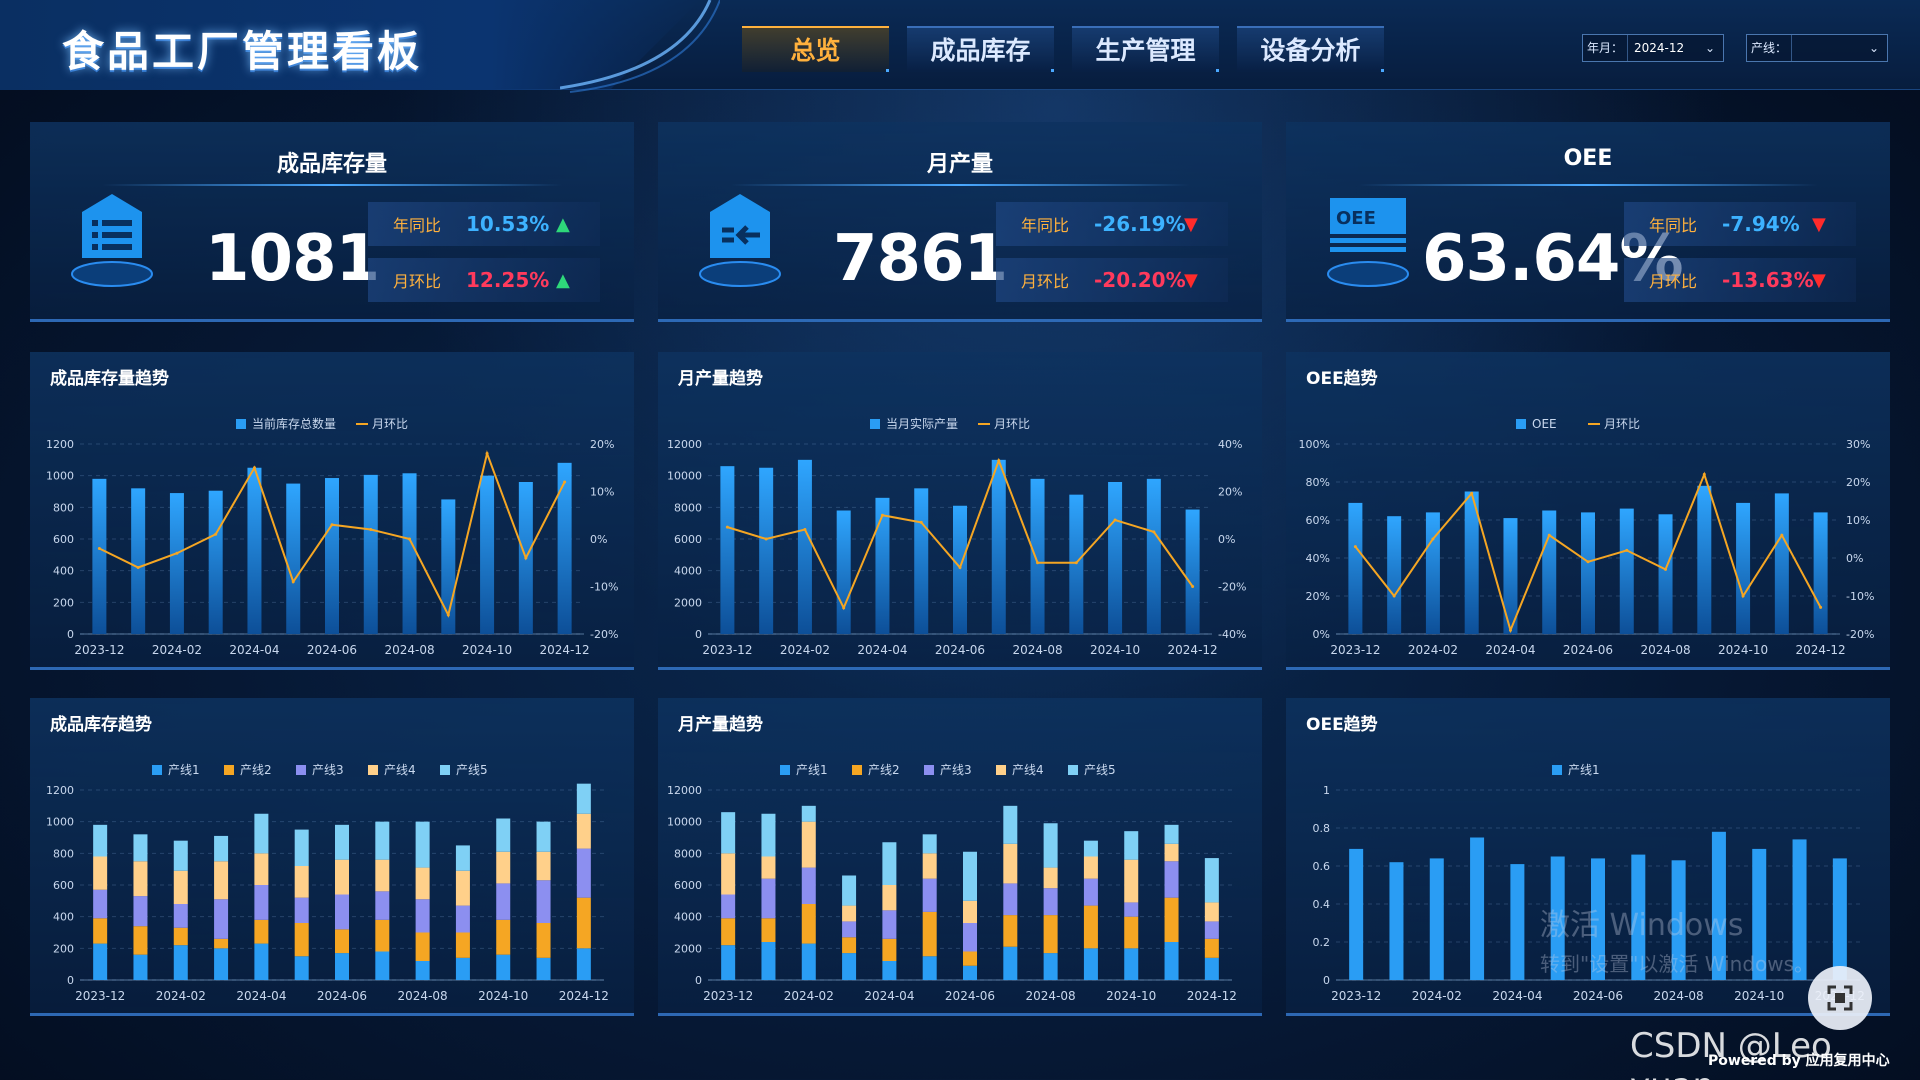 The image size is (1920, 1080). What do you see at coordinates (1653, 48) in the screenshot?
I see `month-select: 年月： 2024-12 ⌄` at bounding box center [1653, 48].